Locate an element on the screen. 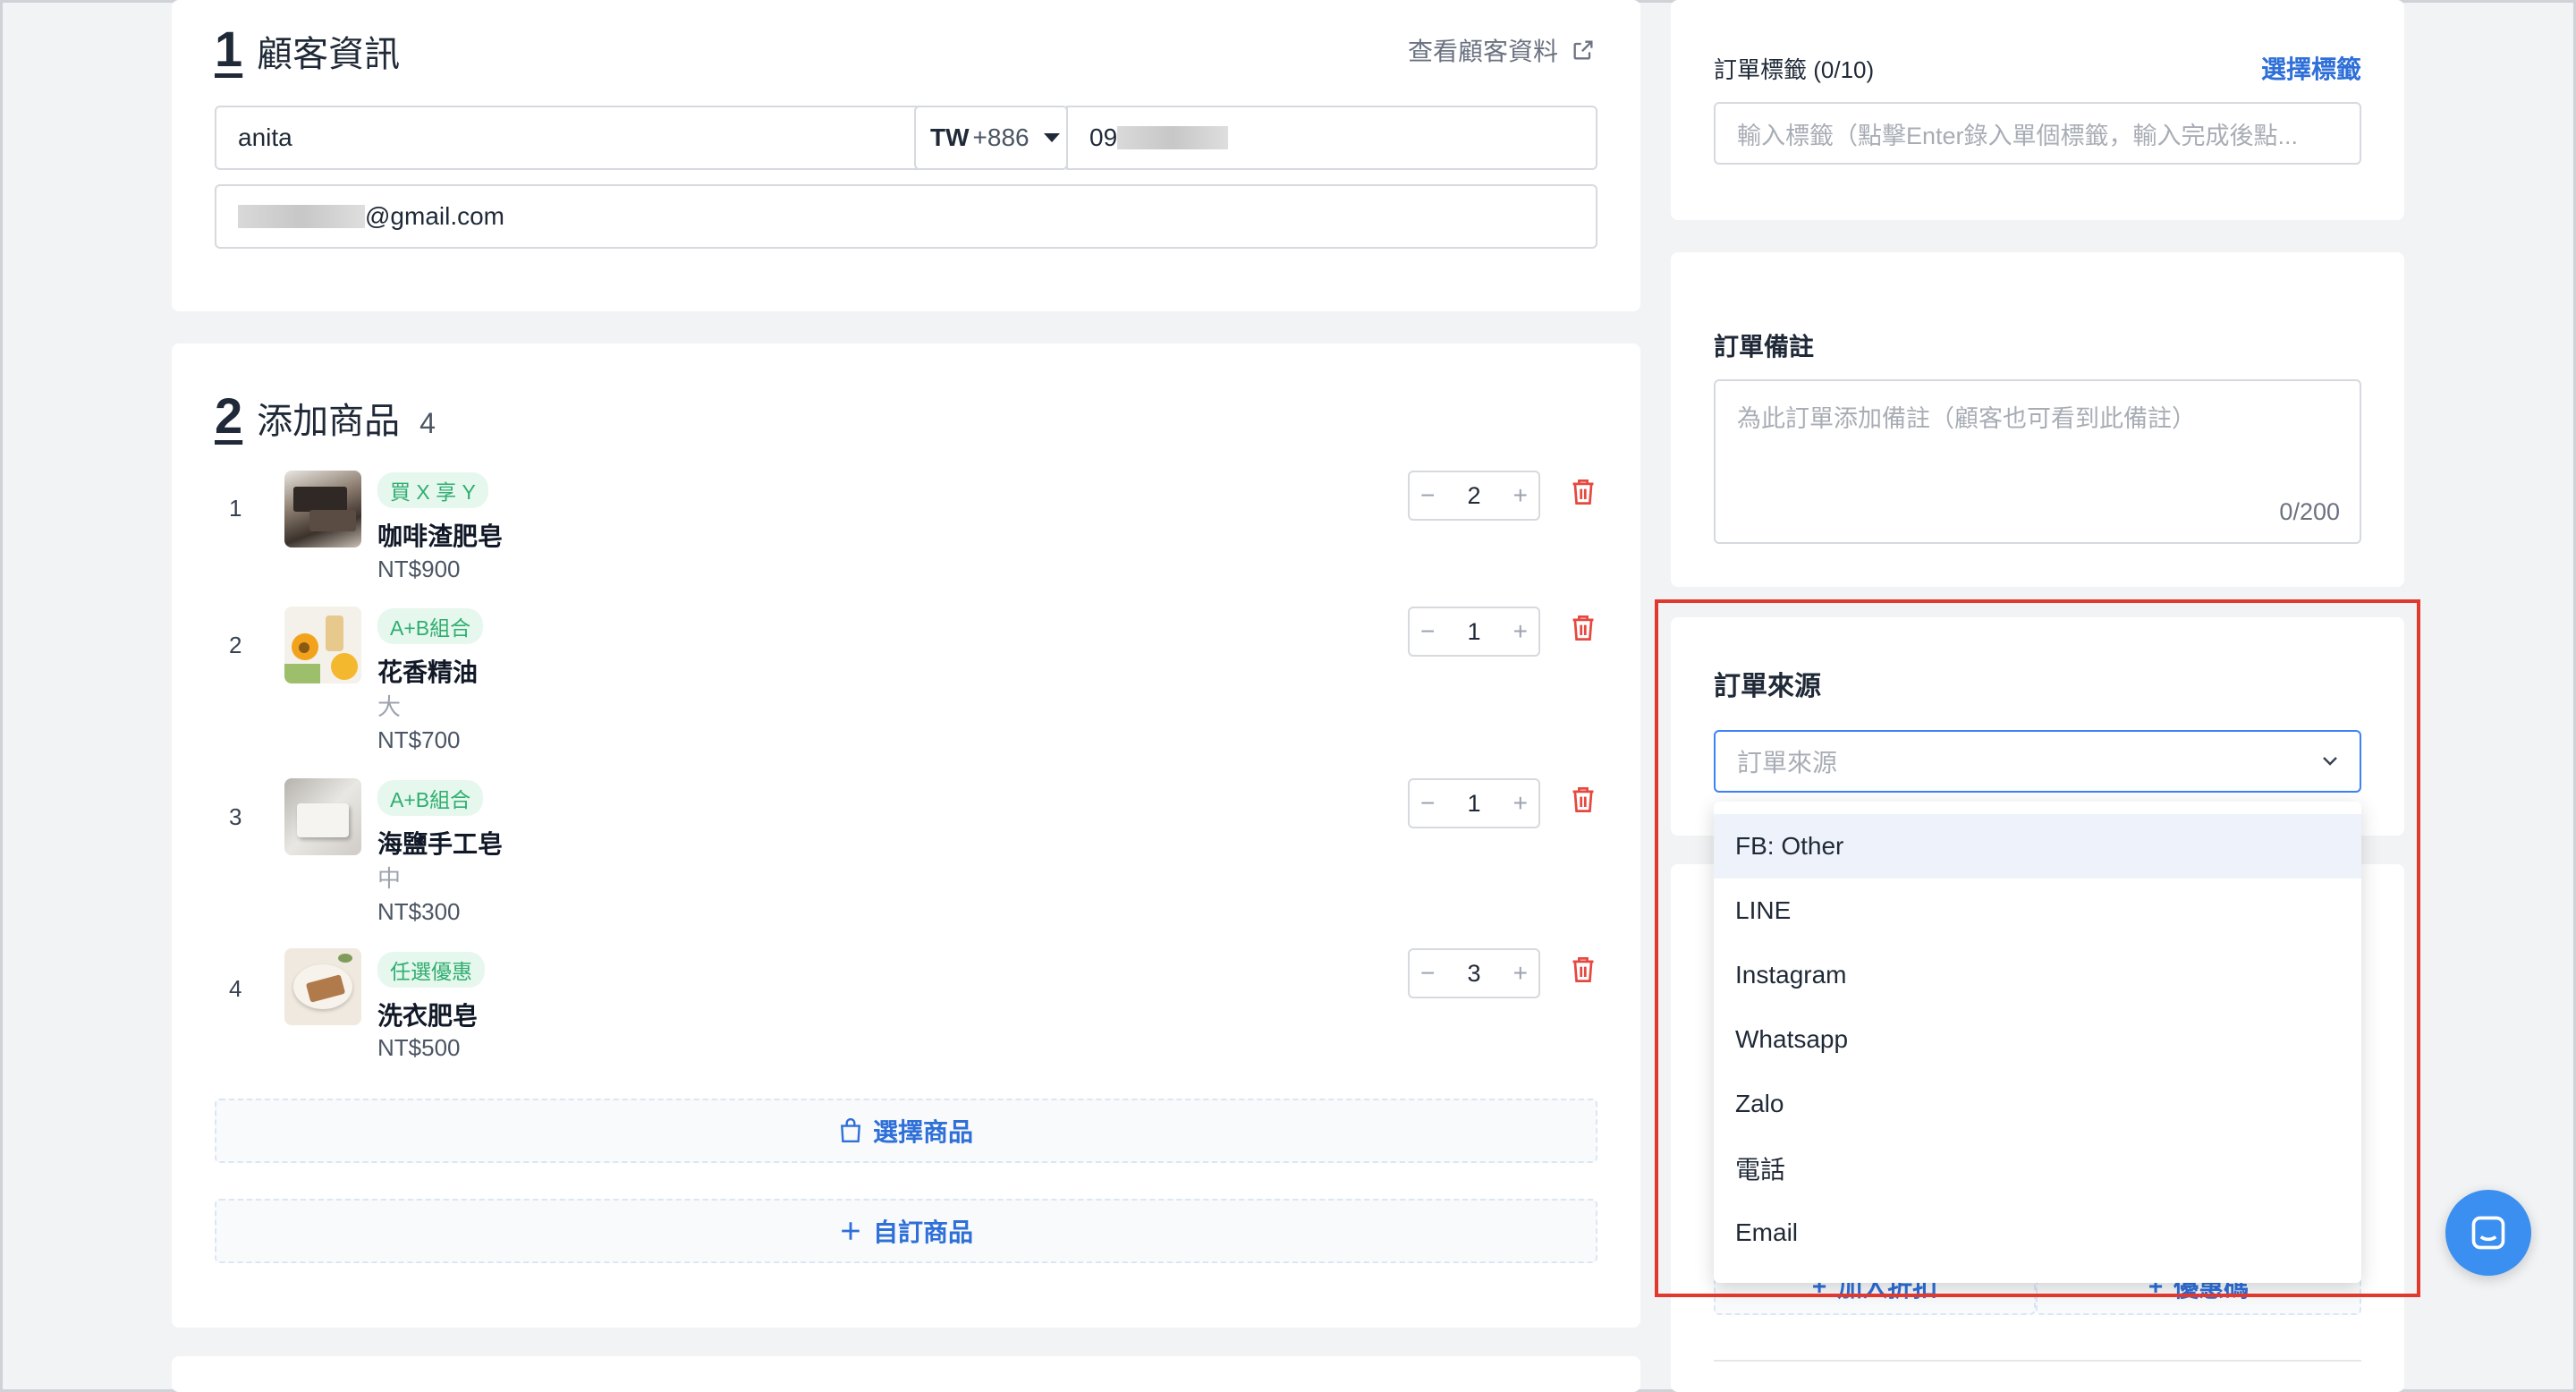 The height and width of the screenshot is (1392, 2576). email-suffix: @gmail.com is located at coordinates (435, 216).